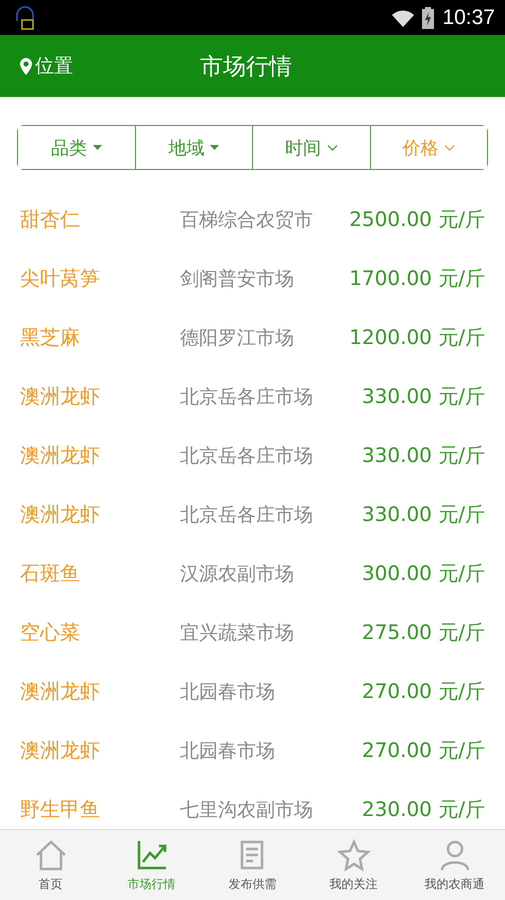  Describe the element at coordinates (403, 17) in the screenshot. I see `wifi-icon` at that location.